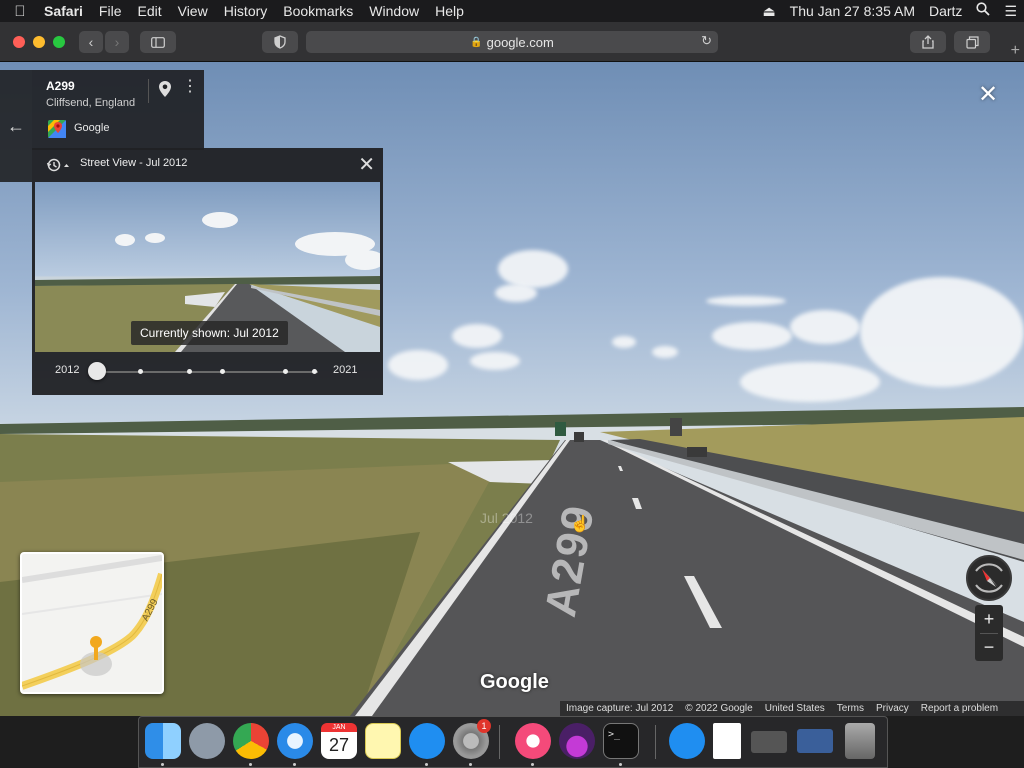 This screenshot has width=1024, height=768. What do you see at coordinates (852, 11) in the screenshot?
I see `menu-clock: Thu Jan 27 8:35 AM` at bounding box center [852, 11].